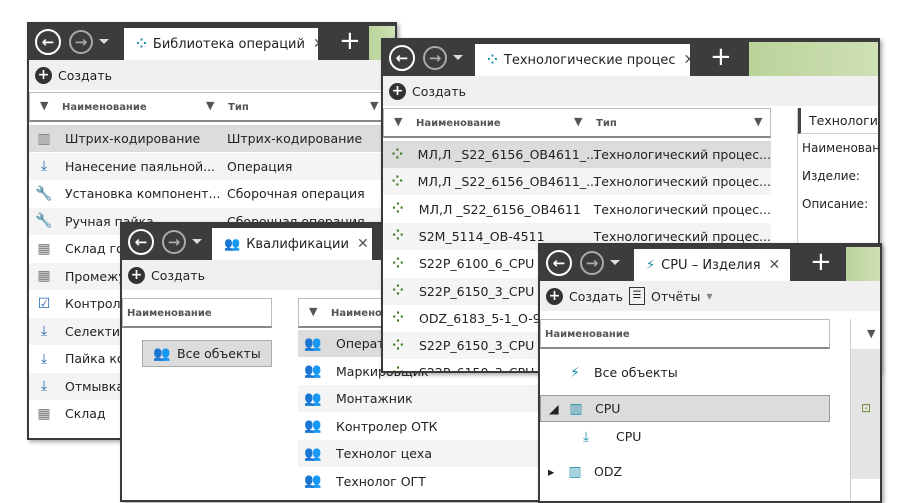  What do you see at coordinates (685, 471) in the screenshot?
I see `tree-item: ▸ ▥ ODZ` at bounding box center [685, 471].